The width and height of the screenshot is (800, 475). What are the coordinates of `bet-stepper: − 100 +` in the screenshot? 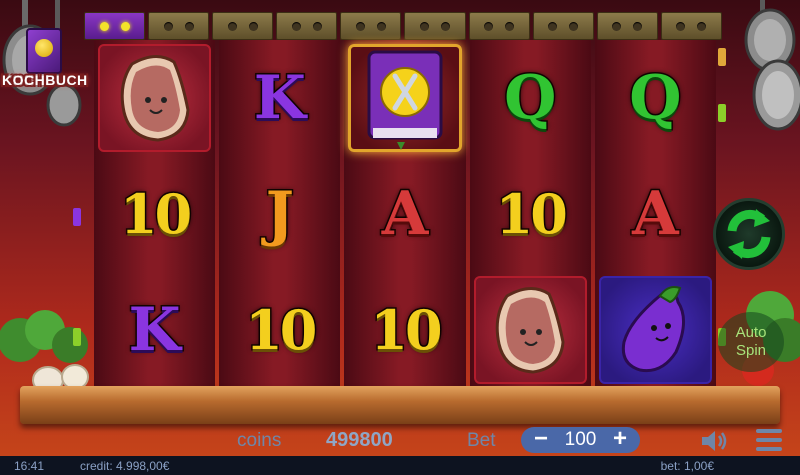 It's located at (580, 440).